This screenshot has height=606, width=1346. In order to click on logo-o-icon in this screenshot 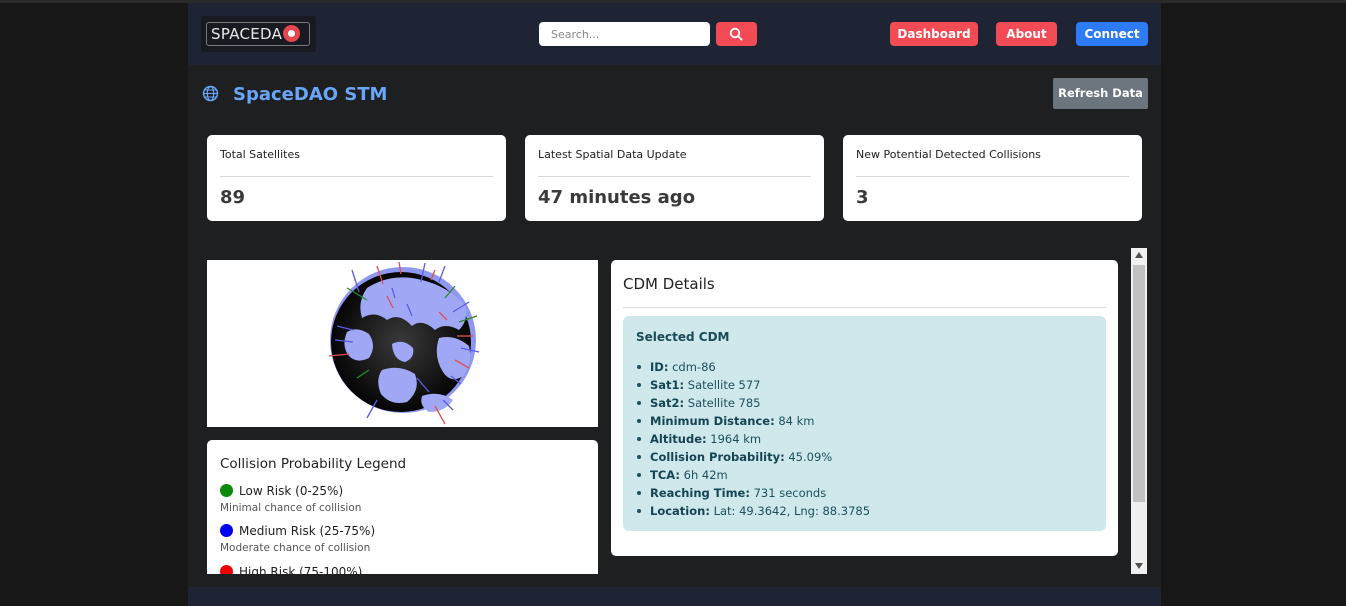, I will do `click(292, 33)`.